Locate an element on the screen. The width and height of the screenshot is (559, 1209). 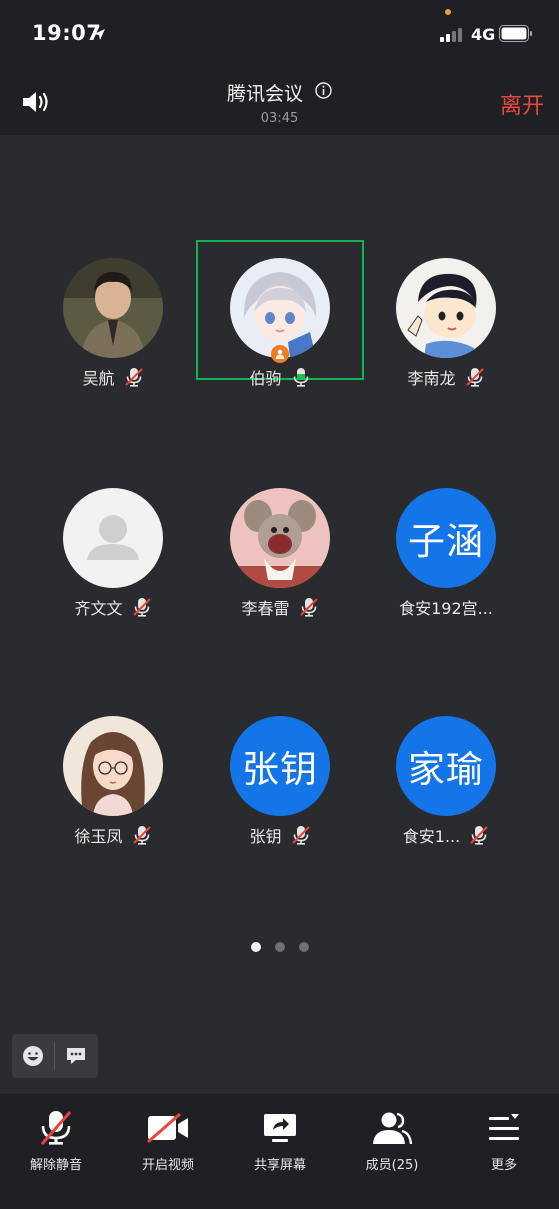
participant-name: 伯驹 is located at coordinates (265, 378).